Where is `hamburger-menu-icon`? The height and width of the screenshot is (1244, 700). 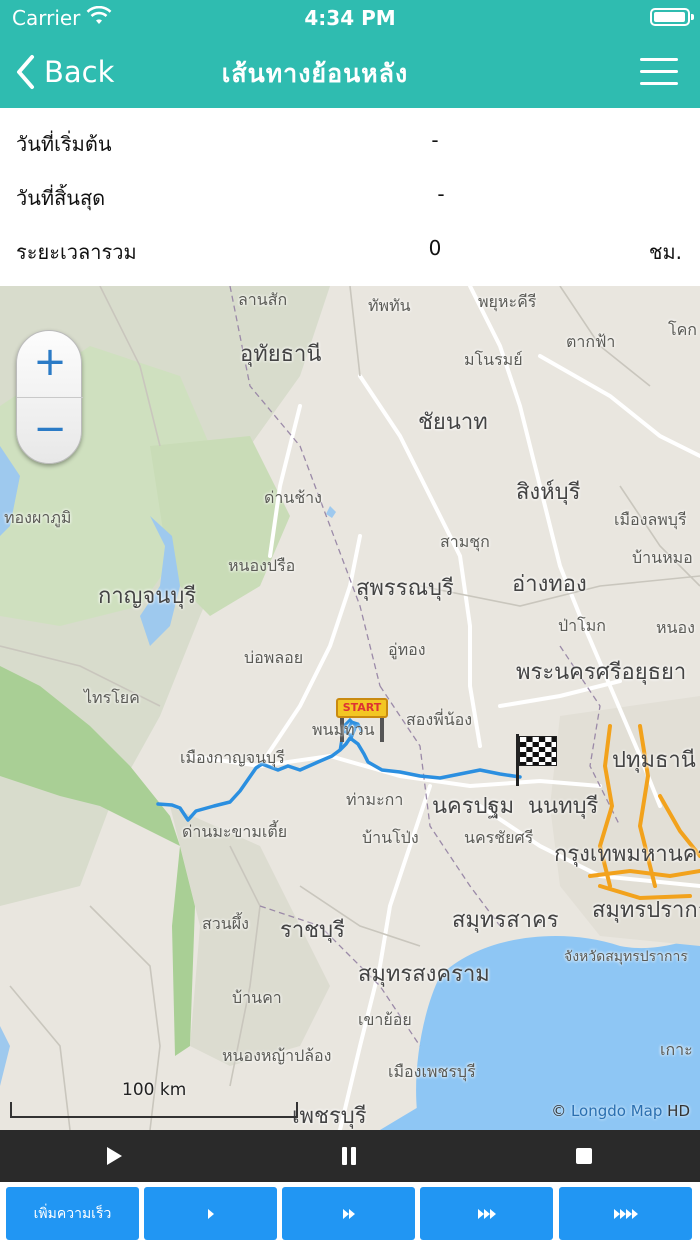 hamburger-menu-icon is located at coordinates (659, 72).